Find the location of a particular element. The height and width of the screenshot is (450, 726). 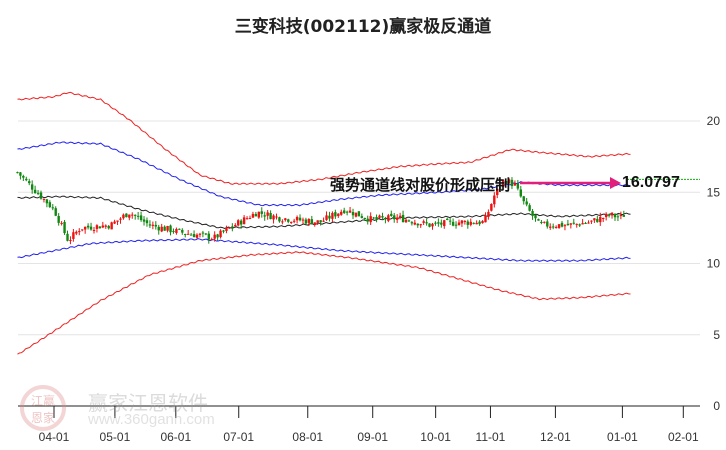

x-tick-label: 04-01 is located at coordinates (54, 437).